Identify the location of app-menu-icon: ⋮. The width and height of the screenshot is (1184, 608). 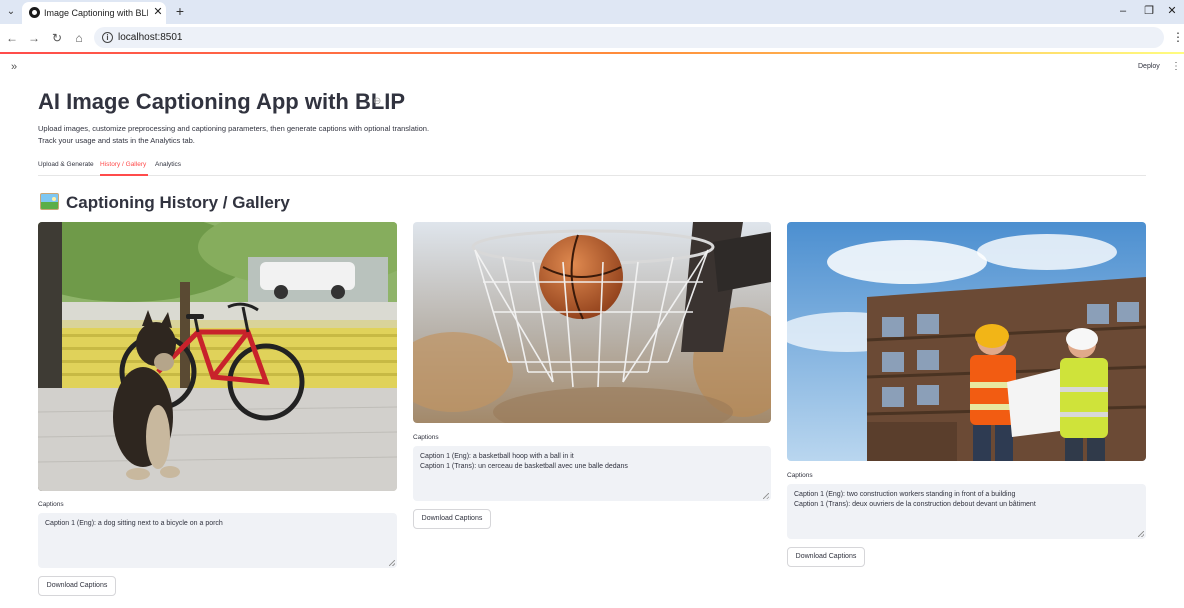
(1176, 67).